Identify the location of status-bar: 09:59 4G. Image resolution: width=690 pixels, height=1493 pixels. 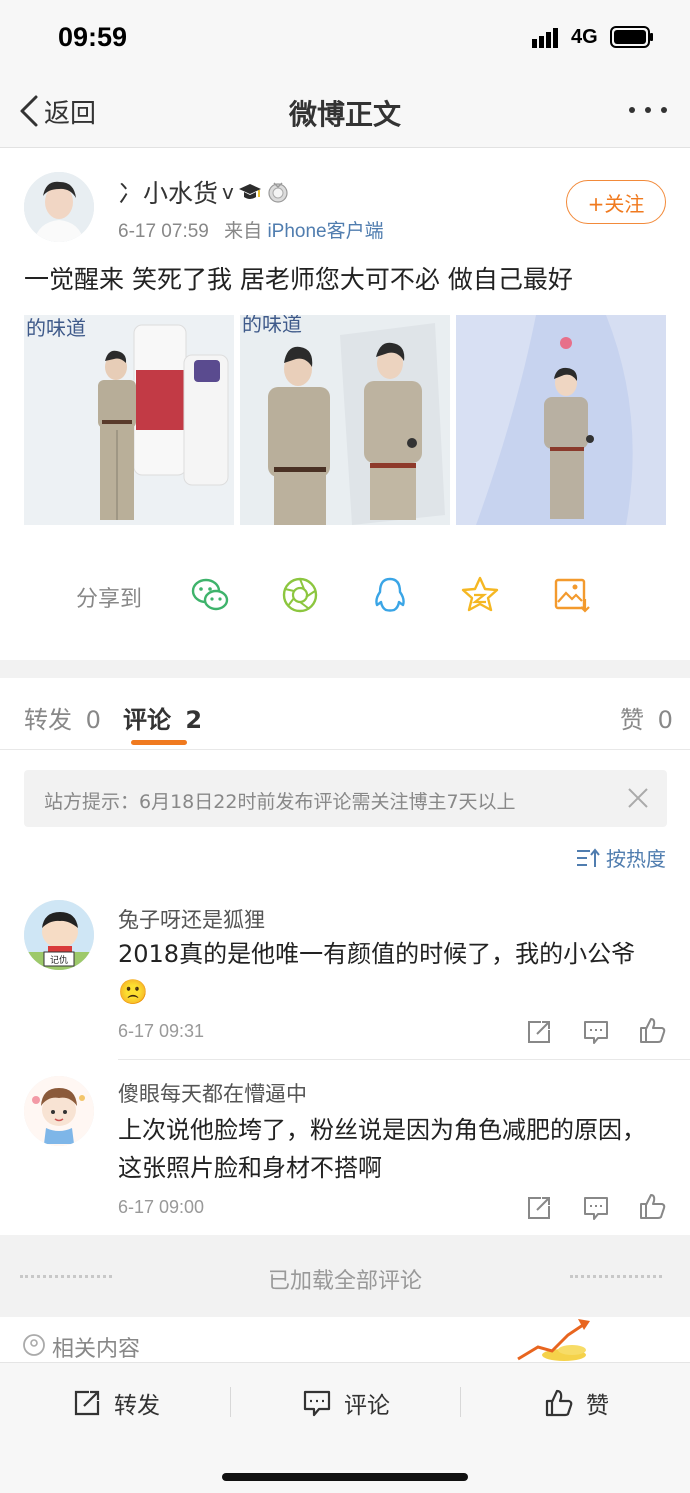
(345, 37).